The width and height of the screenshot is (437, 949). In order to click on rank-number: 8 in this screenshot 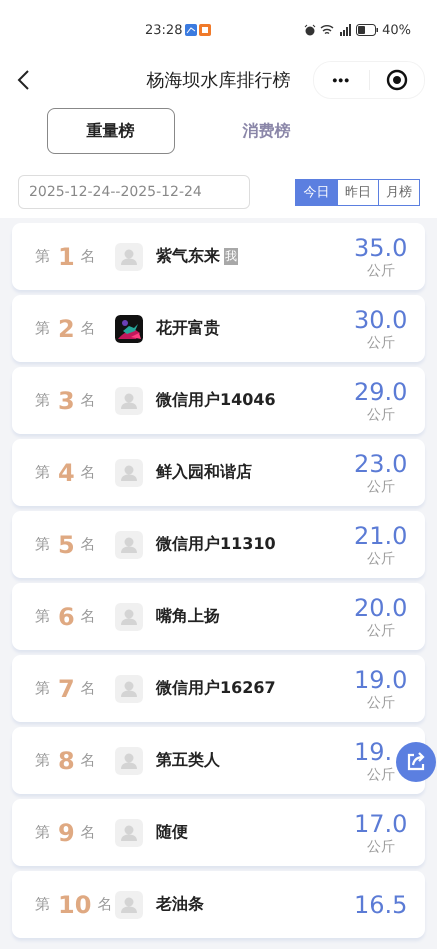, I will do `click(66, 760)`.